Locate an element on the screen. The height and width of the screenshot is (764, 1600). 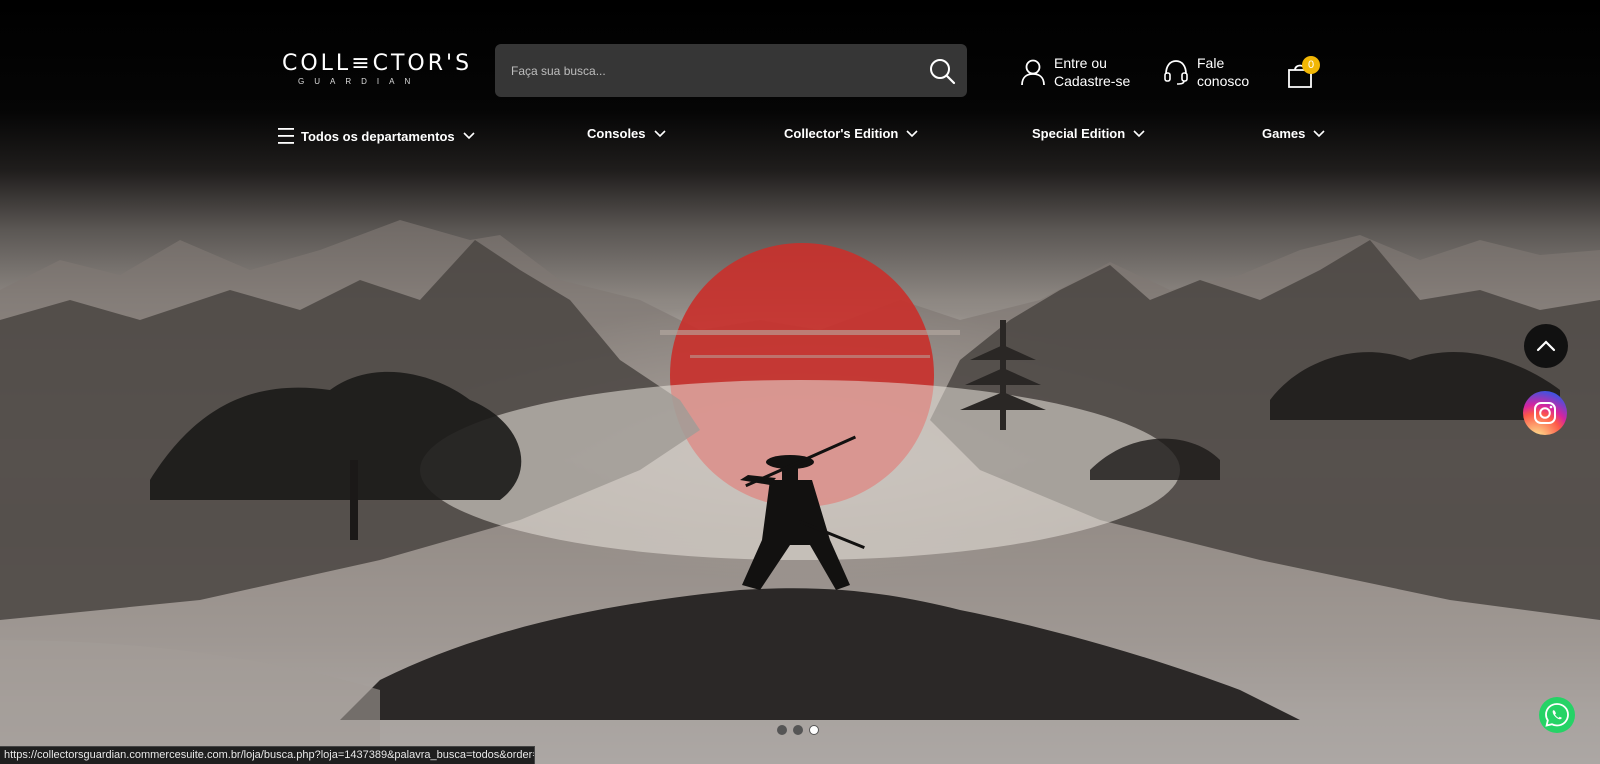
contact-label-line1: Fale is located at coordinates (1211, 63).